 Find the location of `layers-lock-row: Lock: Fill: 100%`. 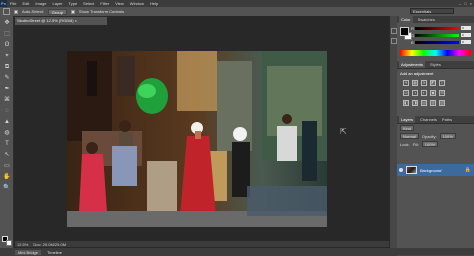

layers-lock-row: Lock: Fill: 100% is located at coordinates (435, 144).